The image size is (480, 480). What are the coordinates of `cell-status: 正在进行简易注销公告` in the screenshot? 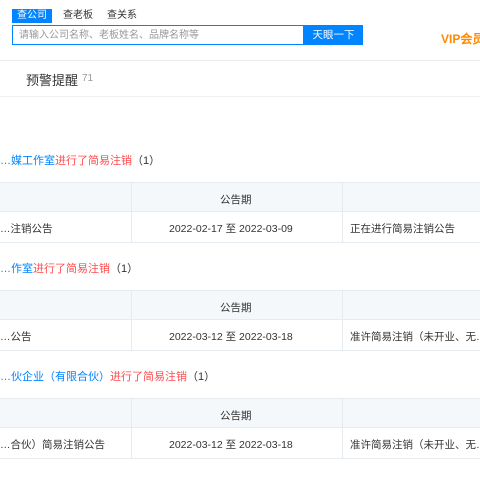 It's located at (402, 229).